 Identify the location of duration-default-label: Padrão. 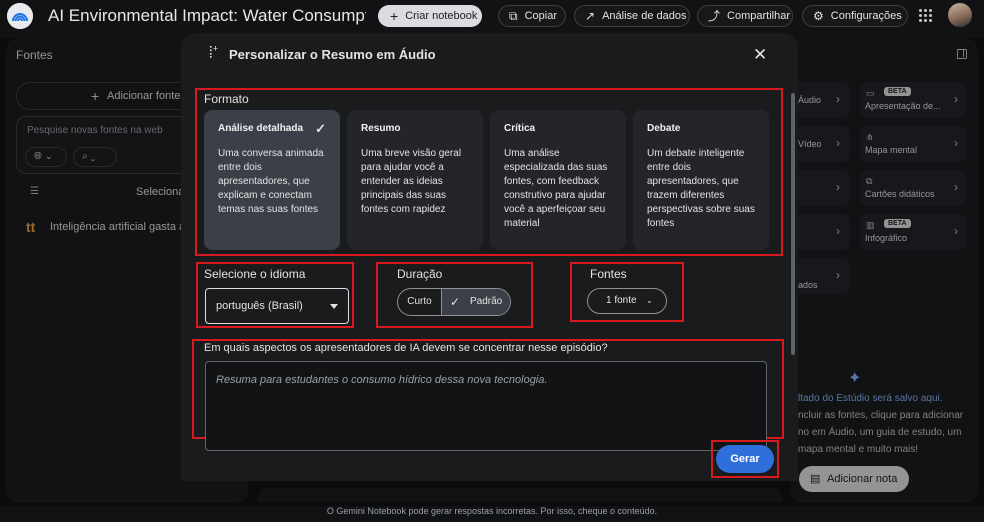
(486, 301).